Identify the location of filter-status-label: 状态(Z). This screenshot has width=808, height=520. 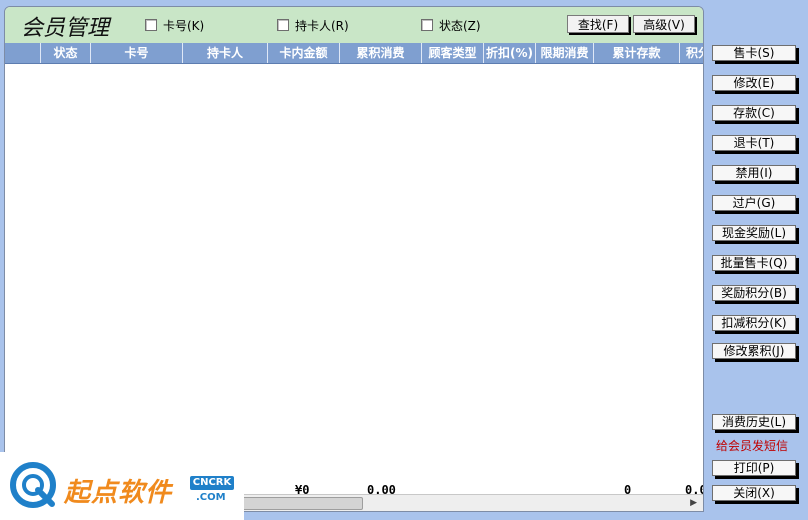
(460, 25).